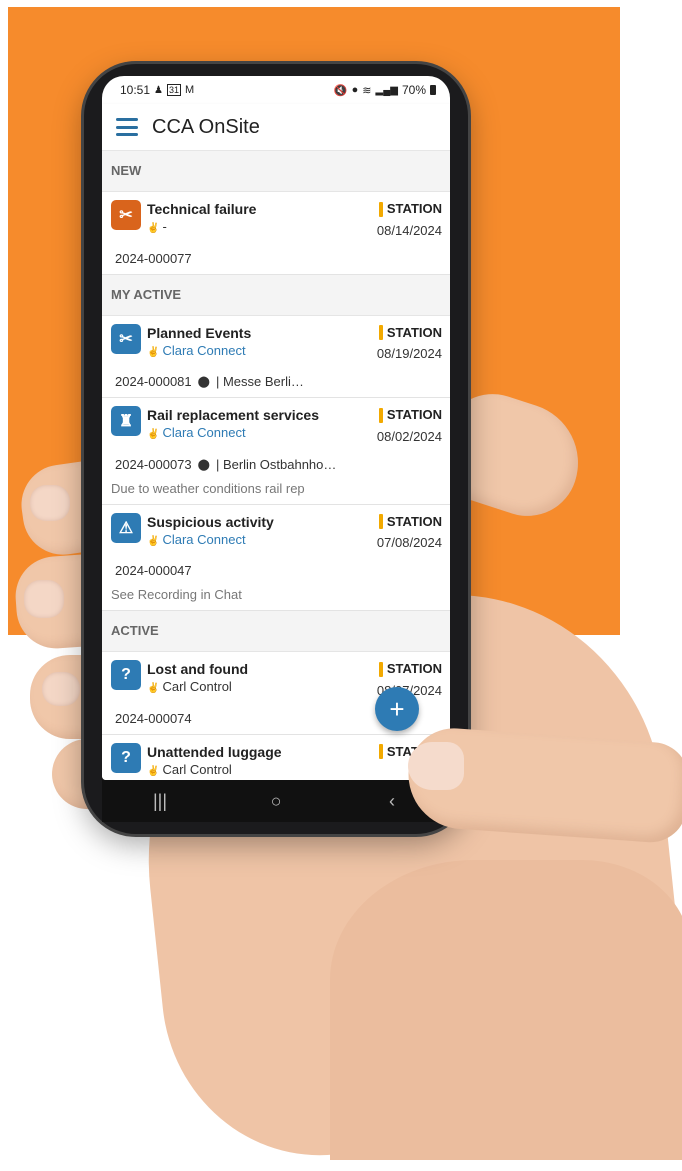 The width and height of the screenshot is (682, 1171). What do you see at coordinates (409, 542) in the screenshot?
I see `incident-date: 07/08/2024` at bounding box center [409, 542].